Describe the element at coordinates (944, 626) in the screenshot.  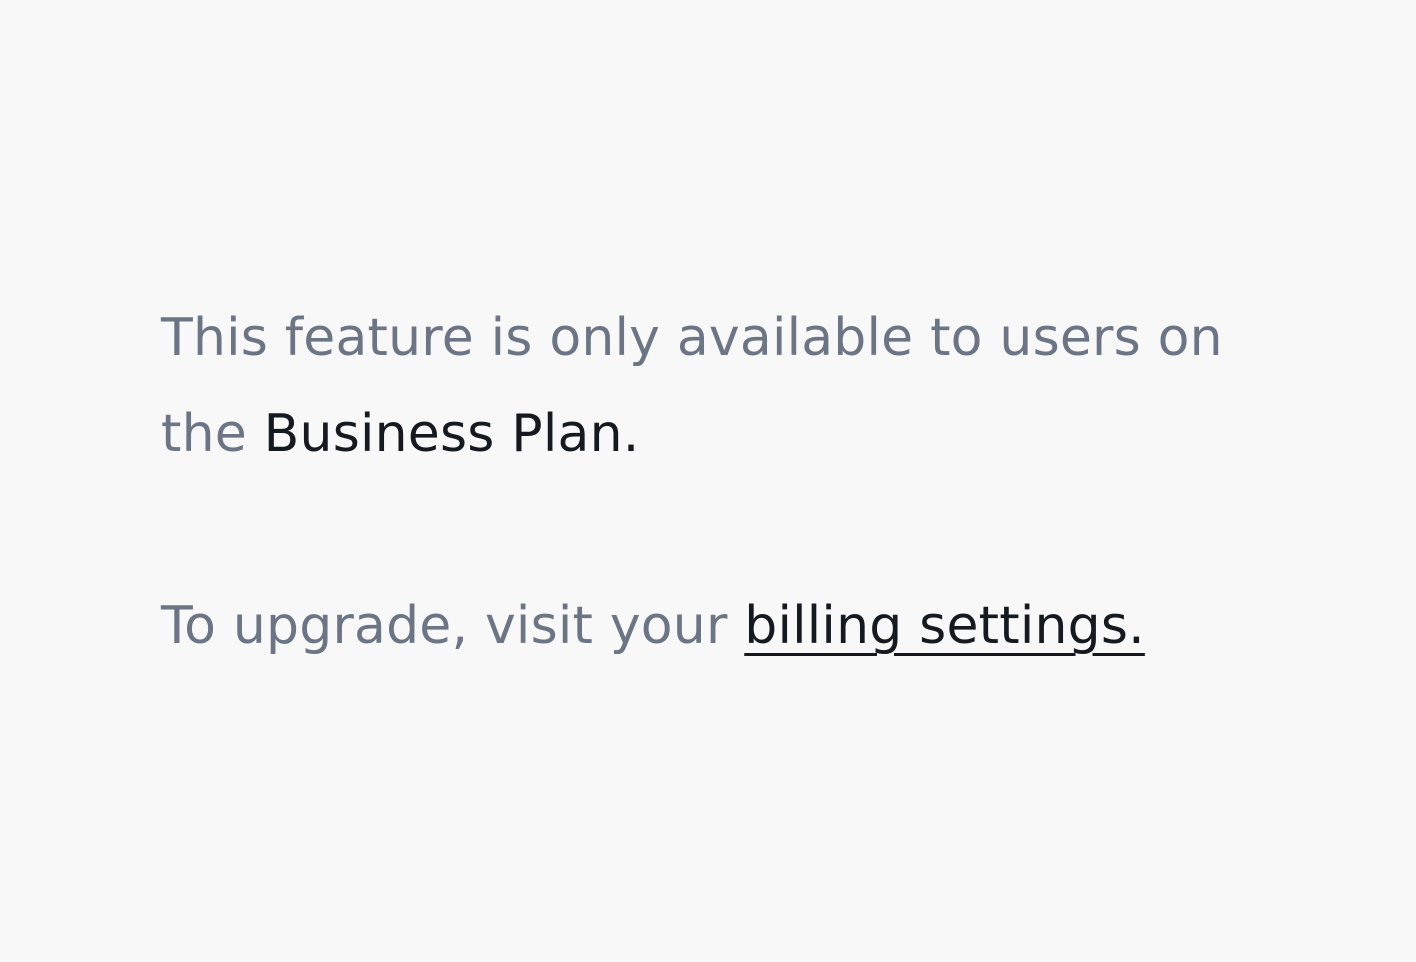
I see `billing-settings-link: billing settings.` at that location.